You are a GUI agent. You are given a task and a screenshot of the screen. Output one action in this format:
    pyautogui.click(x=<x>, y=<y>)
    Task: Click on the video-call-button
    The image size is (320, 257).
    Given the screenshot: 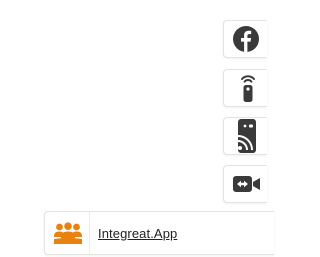 What is the action you would take?
    pyautogui.click(x=245, y=184)
    